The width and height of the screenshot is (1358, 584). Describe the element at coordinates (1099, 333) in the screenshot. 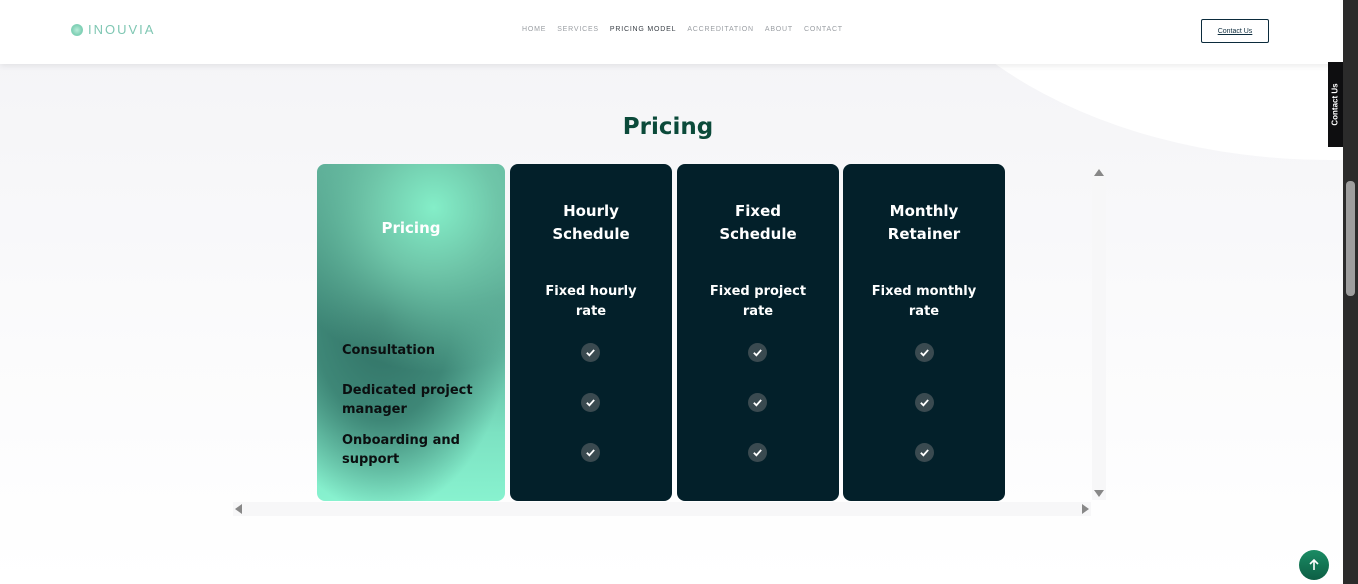

I see `table-vertical-scrollbar` at that location.